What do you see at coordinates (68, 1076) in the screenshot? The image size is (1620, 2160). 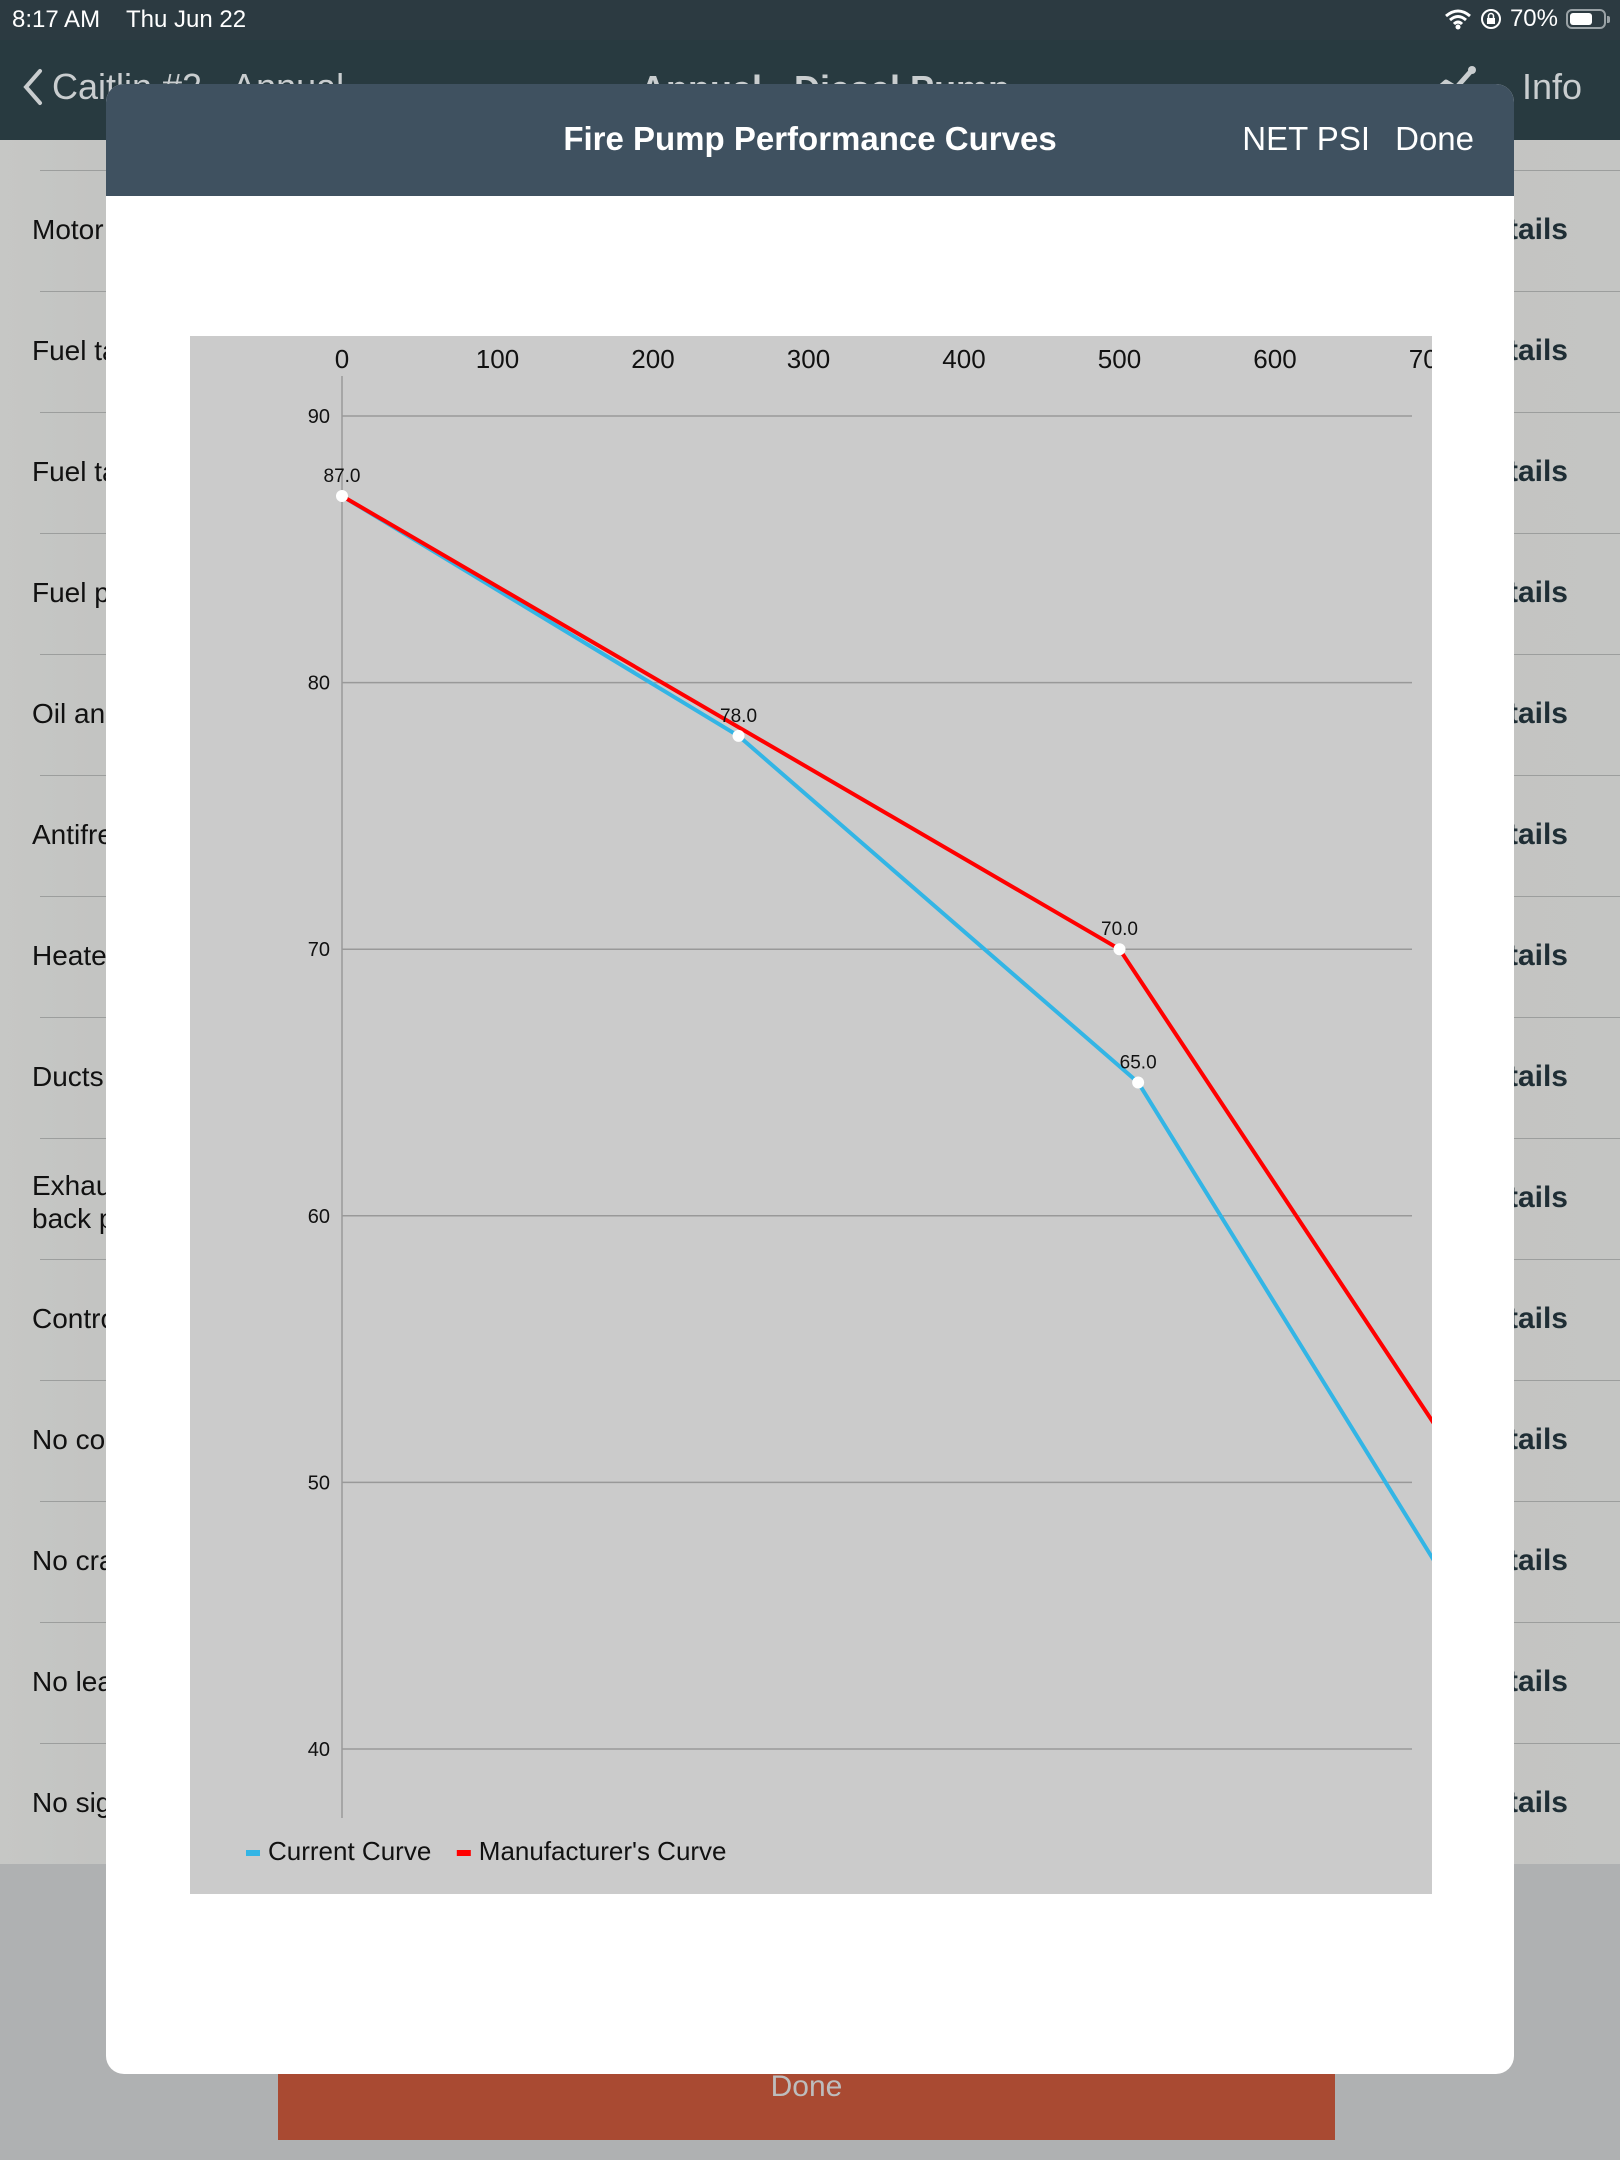 I see `checklist-row-label: Ducts` at bounding box center [68, 1076].